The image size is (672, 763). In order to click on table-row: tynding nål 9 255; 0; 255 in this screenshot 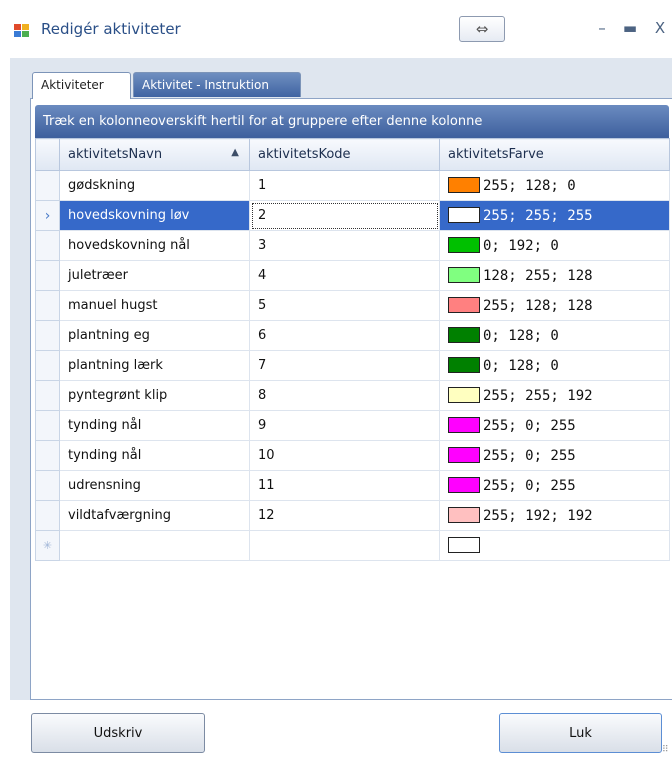, I will do `click(352, 425)`.